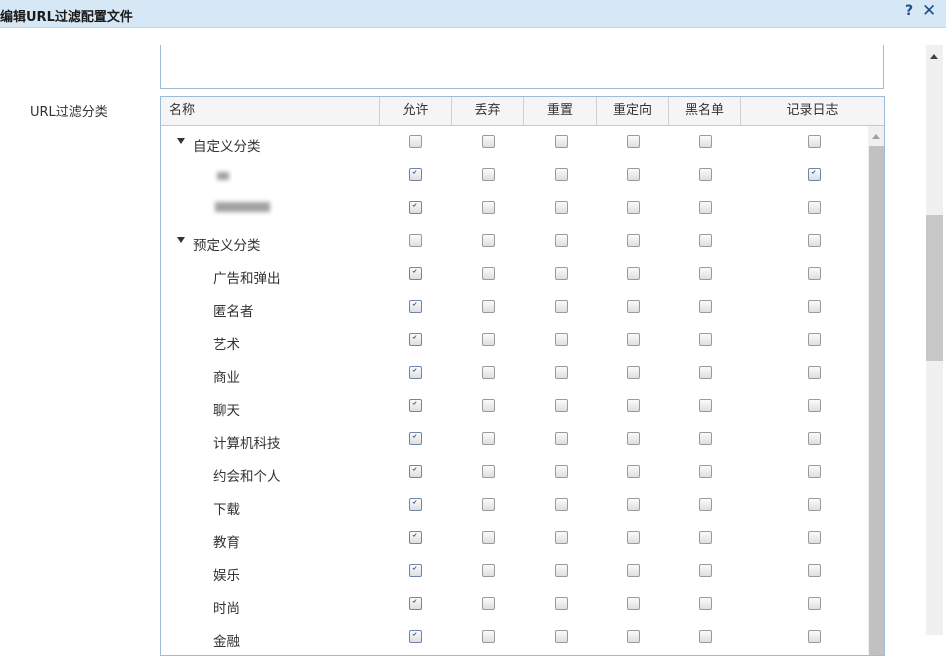 This screenshot has height=656, width=946. I want to click on page-scroll-up-arrow-icon, so click(934, 56).